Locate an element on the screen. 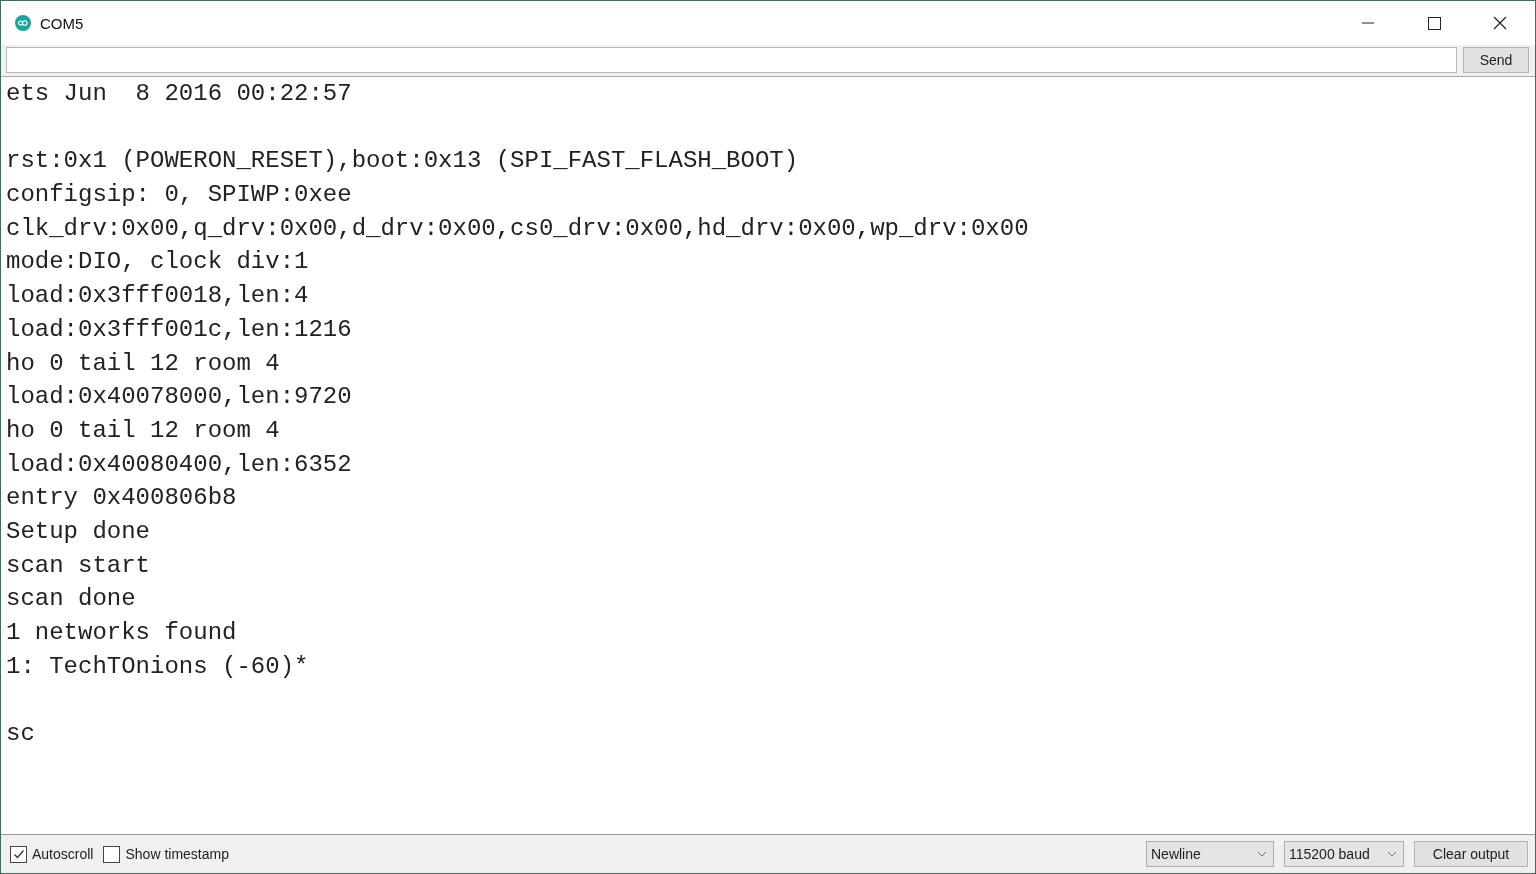 The width and height of the screenshot is (1536, 874). output-line: mode:DIO, clock div:1 is located at coordinates (158, 262).